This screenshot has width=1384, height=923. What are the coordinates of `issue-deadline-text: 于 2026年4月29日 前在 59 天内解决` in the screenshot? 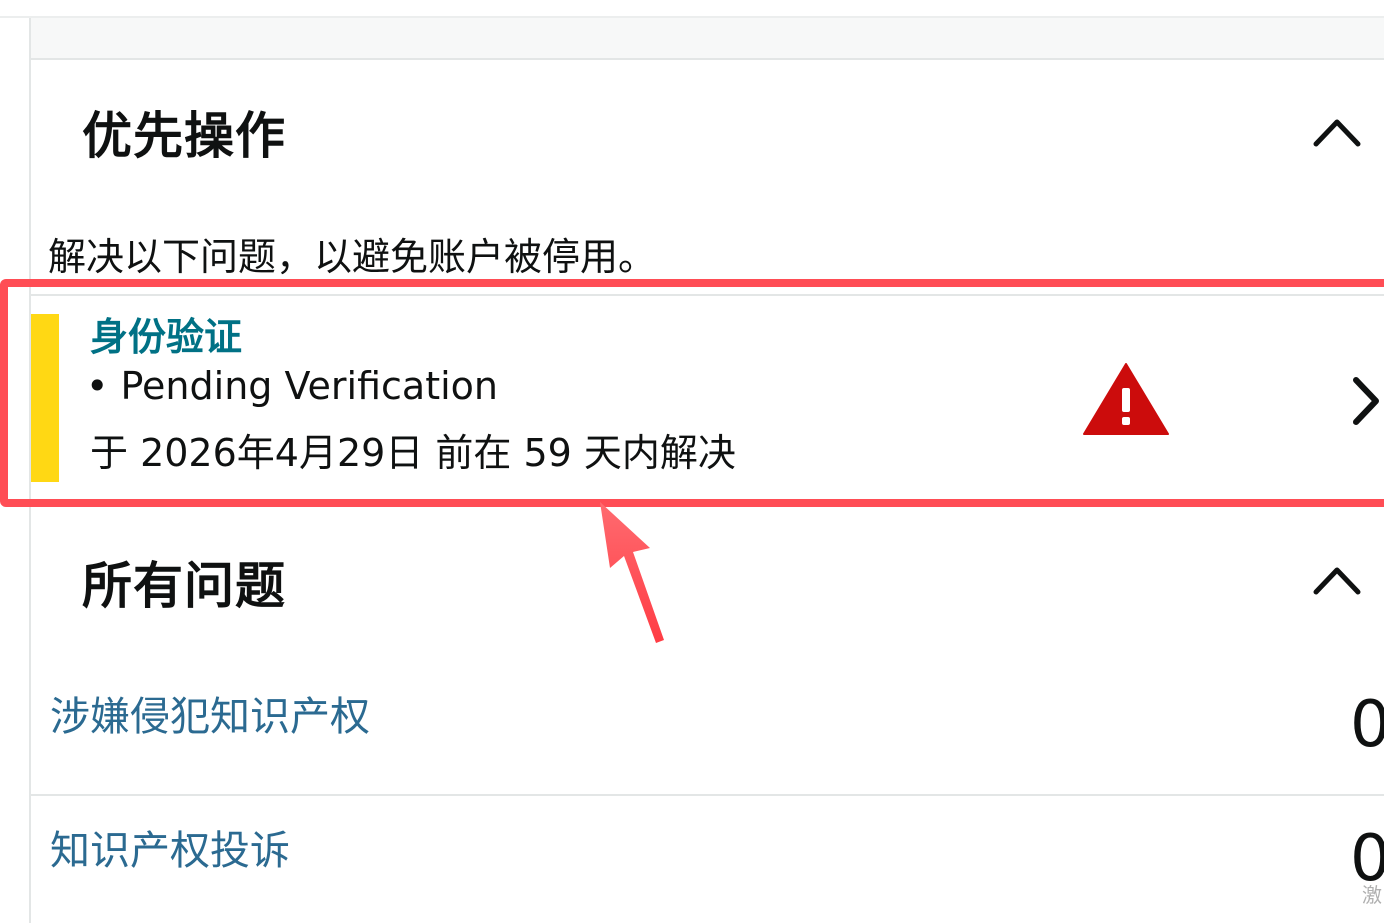 It's located at (413, 453).